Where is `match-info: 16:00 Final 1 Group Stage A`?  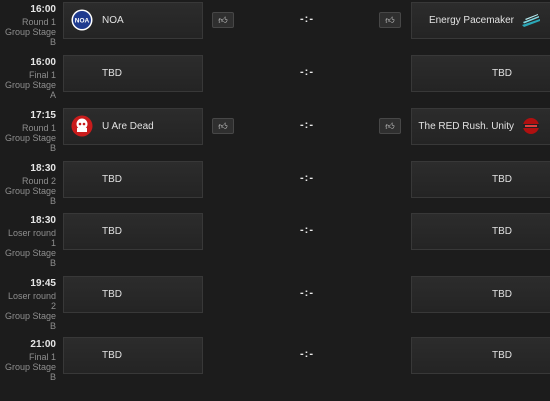 match-info: 16:00 Final 1 Group Stage A is located at coordinates (28, 78).